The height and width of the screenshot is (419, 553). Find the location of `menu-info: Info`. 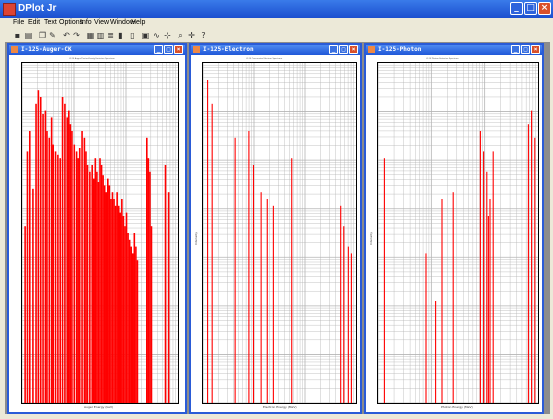

menu-info: Info is located at coordinates (86, 22).